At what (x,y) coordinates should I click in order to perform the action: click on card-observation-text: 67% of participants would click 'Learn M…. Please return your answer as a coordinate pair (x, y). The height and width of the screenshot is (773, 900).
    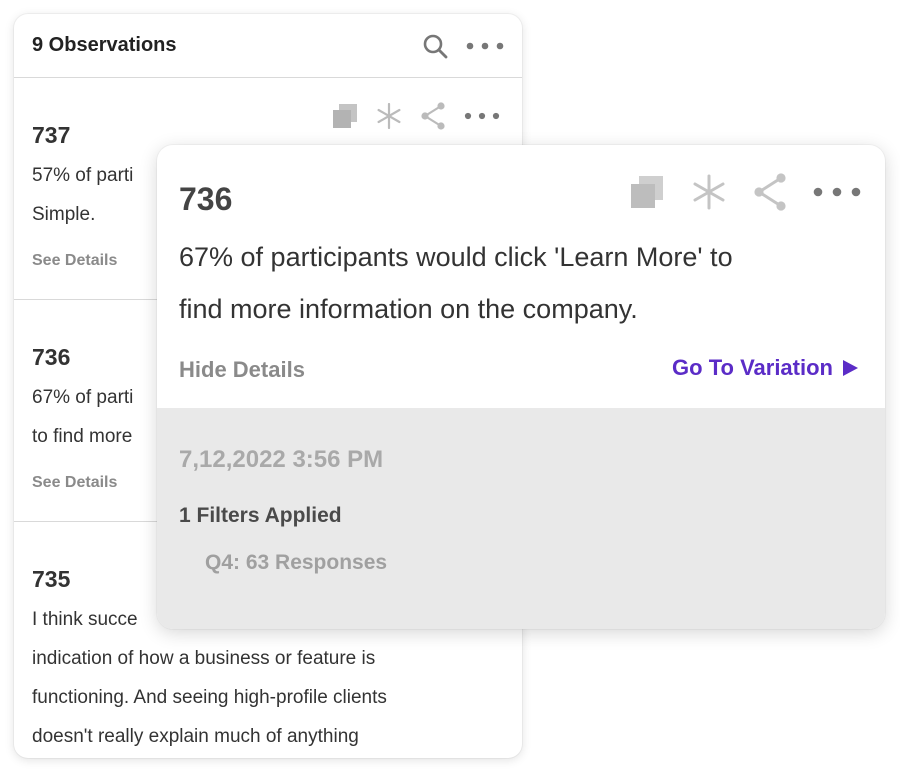
    Looking at the image, I should click on (519, 283).